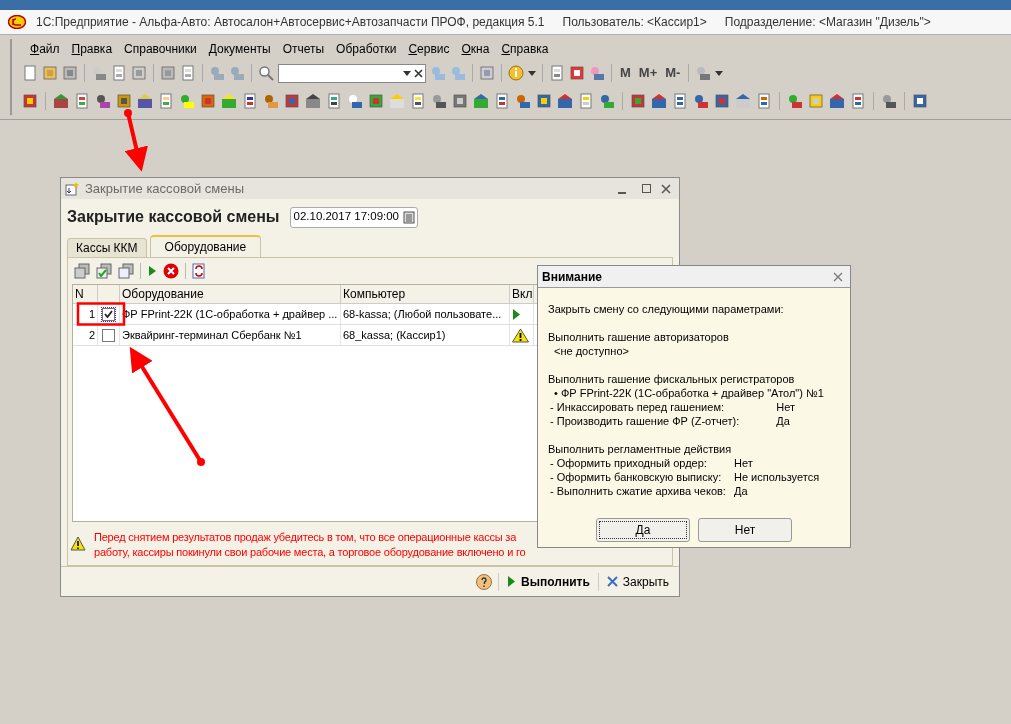  I want to click on menu-item: Документы, so click(239, 49).